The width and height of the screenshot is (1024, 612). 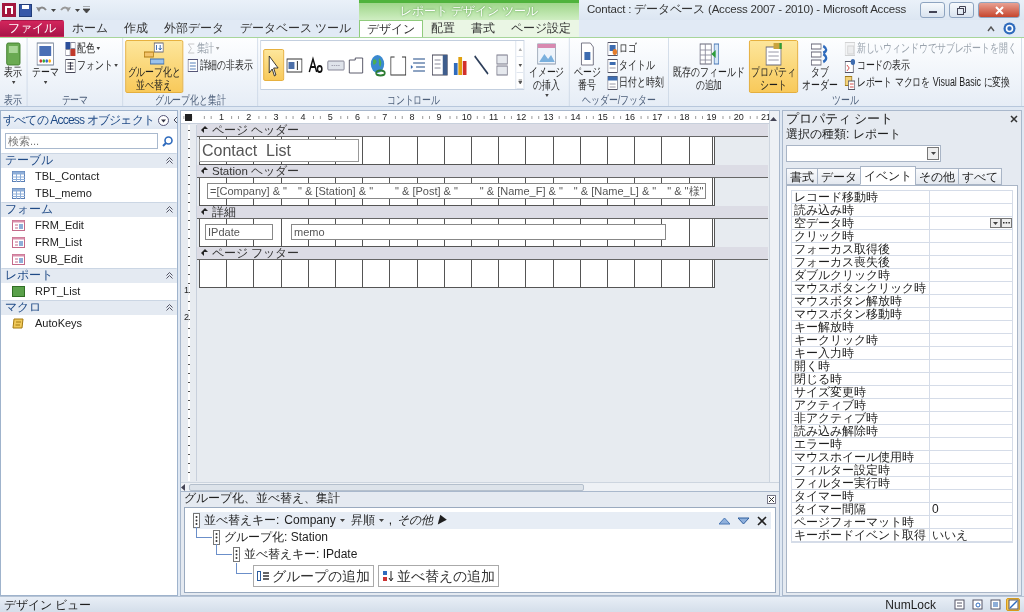 I want to click on label-control: Contact List, so click(x=279, y=150).